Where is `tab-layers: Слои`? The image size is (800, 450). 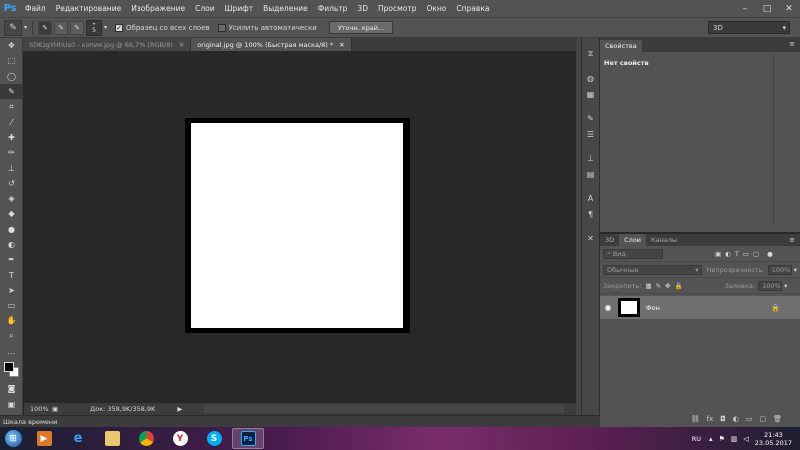
tab-layers: Слои is located at coordinates (633, 240).